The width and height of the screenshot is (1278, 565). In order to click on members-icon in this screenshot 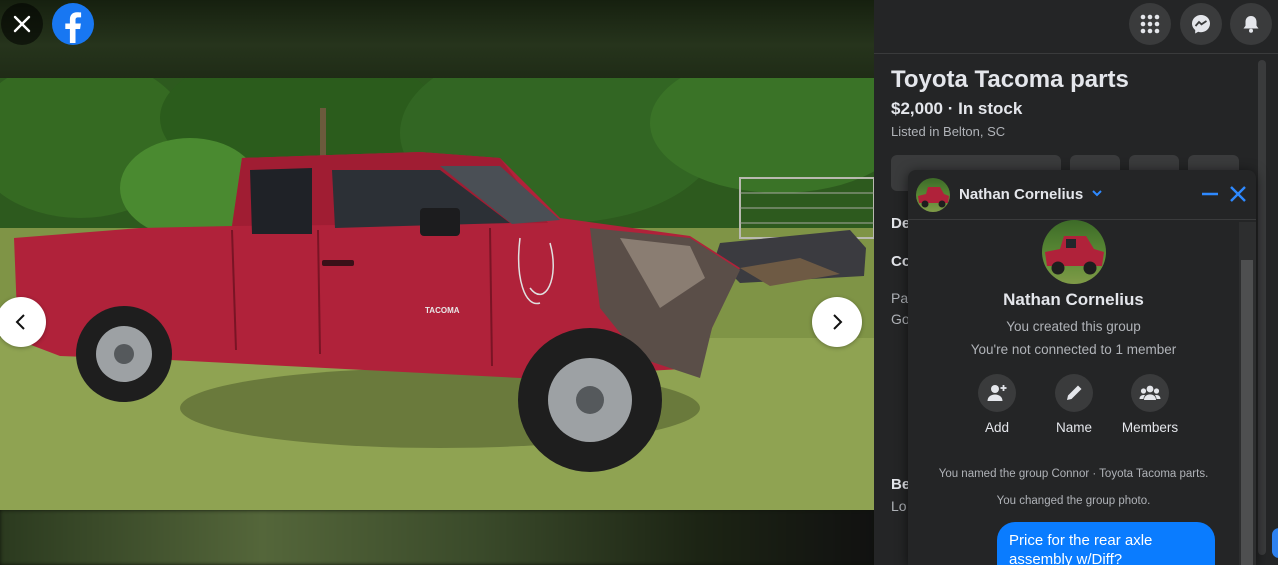, I will do `click(1150, 392)`.